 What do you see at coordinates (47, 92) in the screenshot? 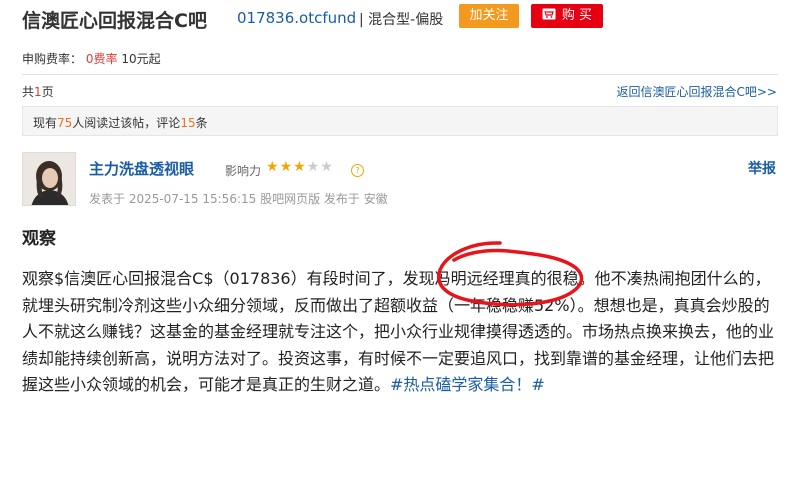
I see `page-count-suffix: 页` at bounding box center [47, 92].